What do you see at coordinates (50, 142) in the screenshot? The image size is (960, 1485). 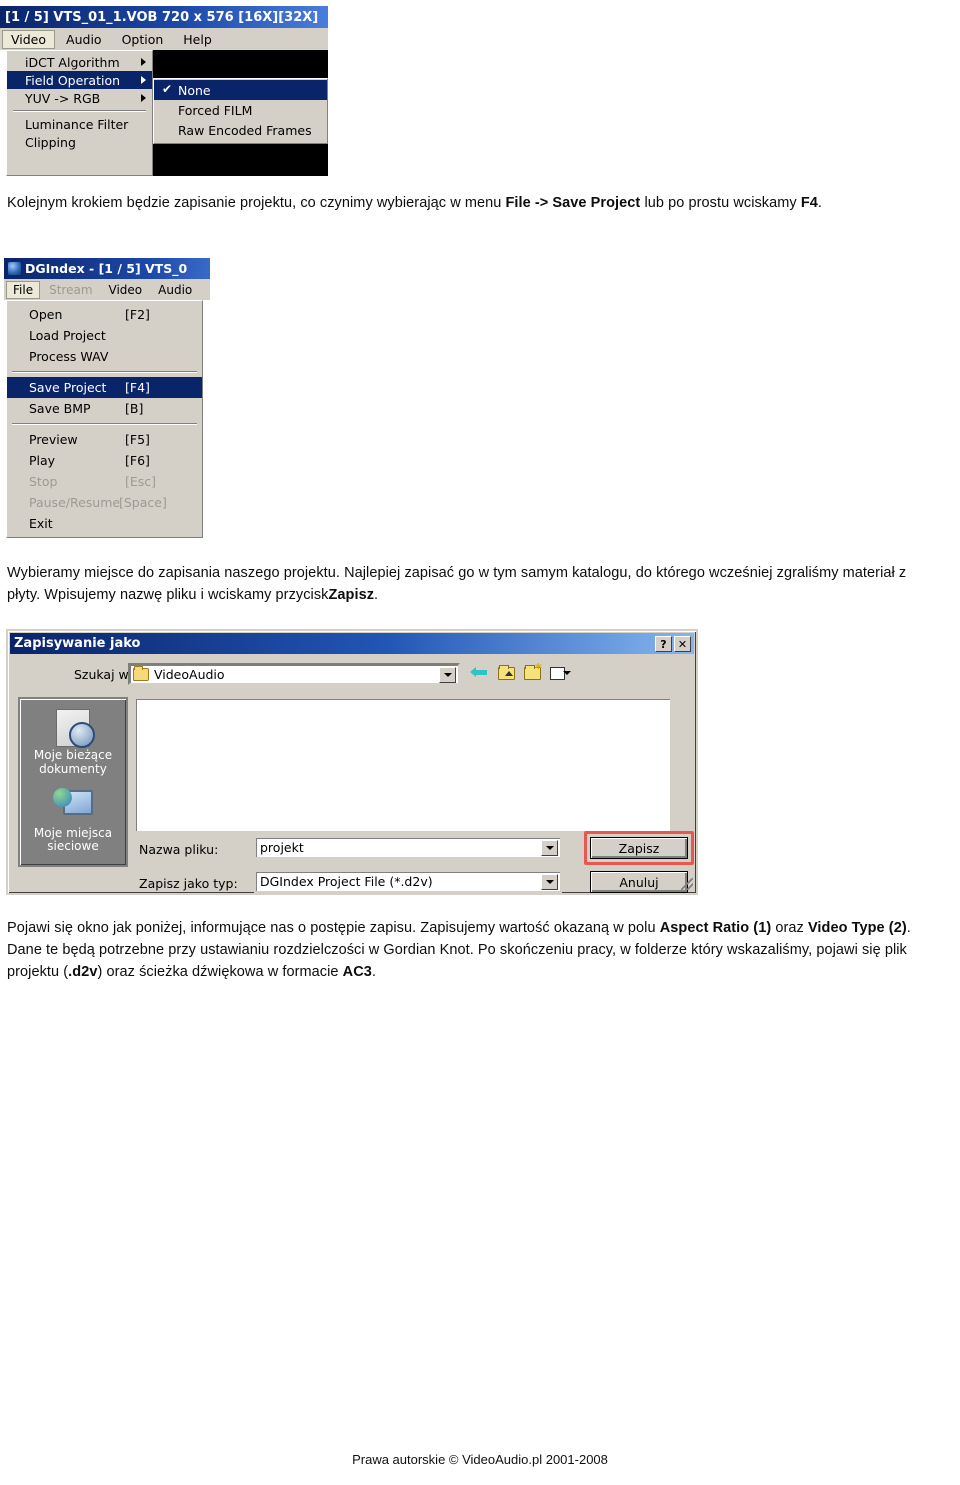 I see `menu-item-label: Clipping` at bounding box center [50, 142].